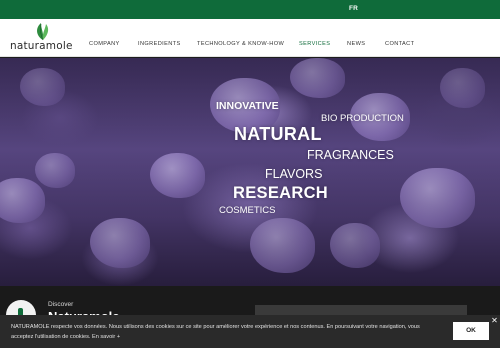  Describe the element at coordinates (362, 118) in the screenshot. I see `hero-word-bio-production: BIO PRODUCTION` at that location.